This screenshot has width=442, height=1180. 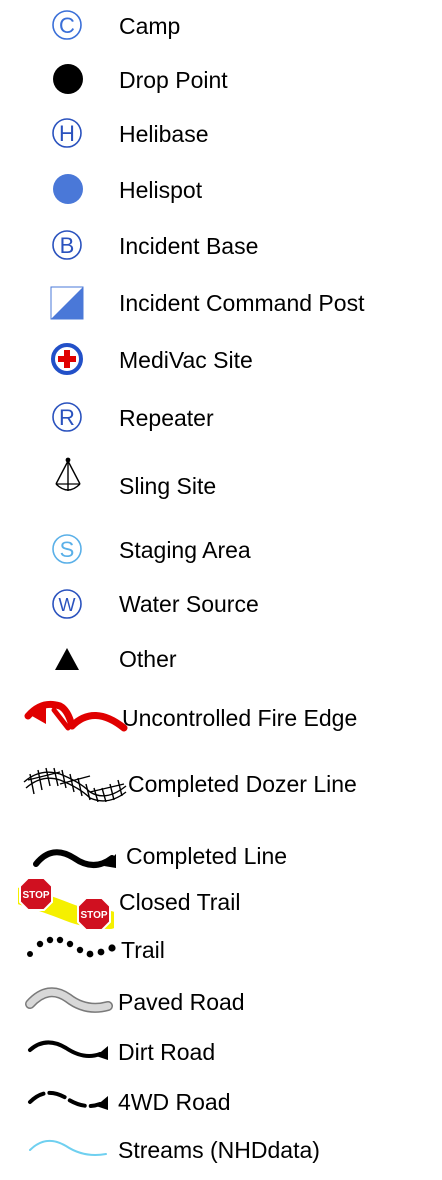 I want to click on legend-label: Dirt Road, so click(x=167, y=1052).